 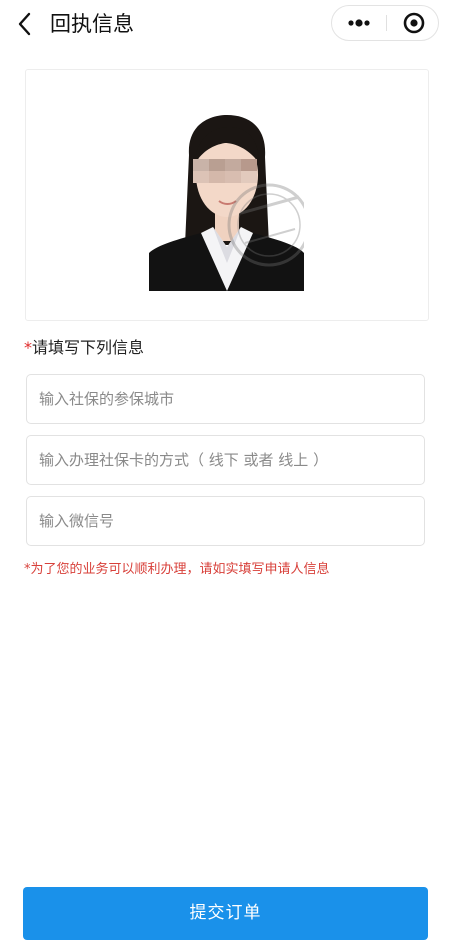 I want to click on required-mark: *, so click(x=28, y=347).